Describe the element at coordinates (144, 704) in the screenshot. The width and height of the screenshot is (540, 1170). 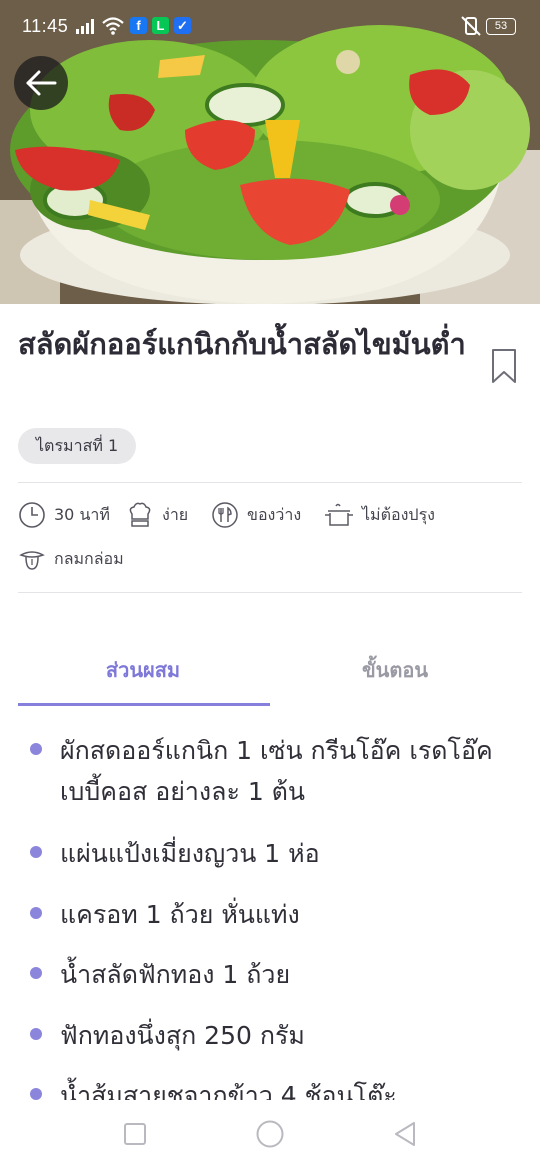
I see `active-tab-indicator` at that location.